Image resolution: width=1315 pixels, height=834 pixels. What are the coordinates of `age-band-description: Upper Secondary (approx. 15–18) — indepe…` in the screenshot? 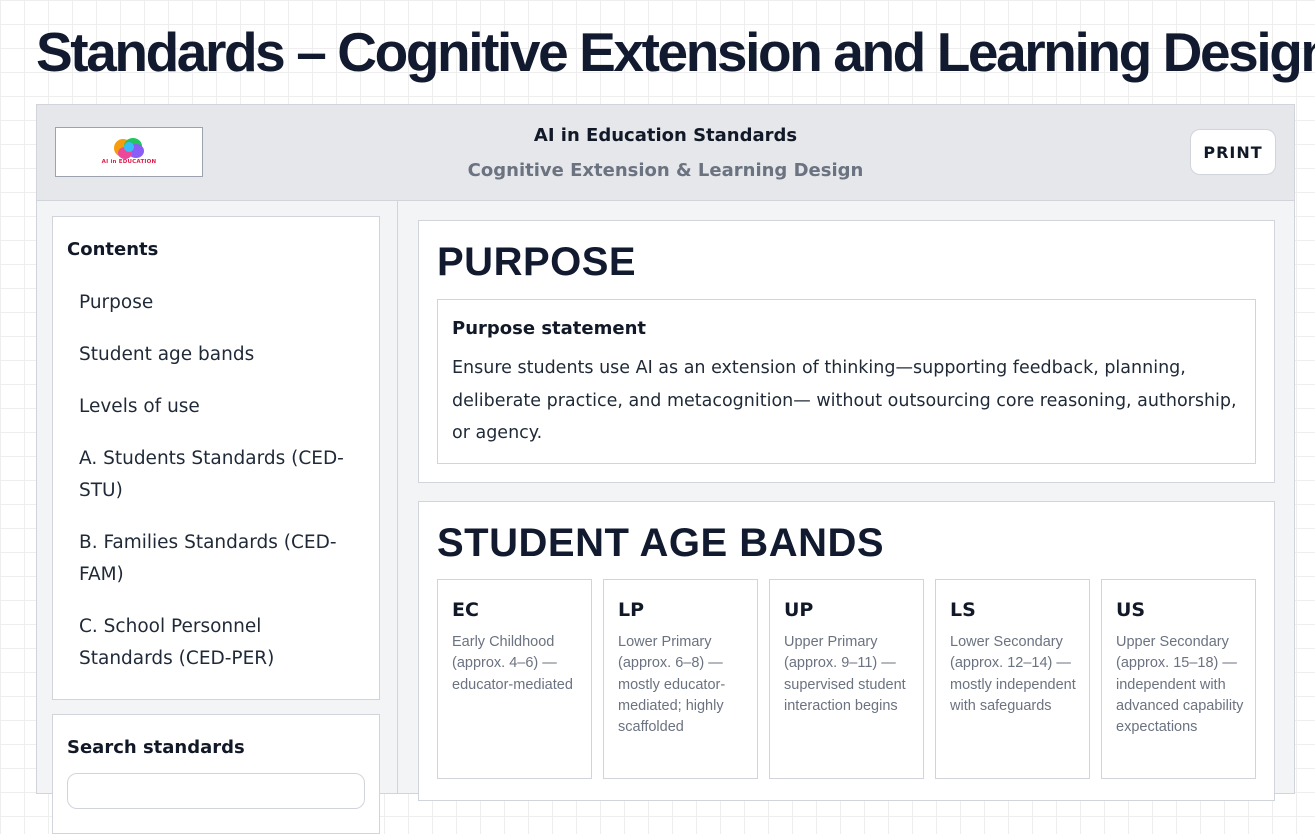 It's located at (1180, 685).